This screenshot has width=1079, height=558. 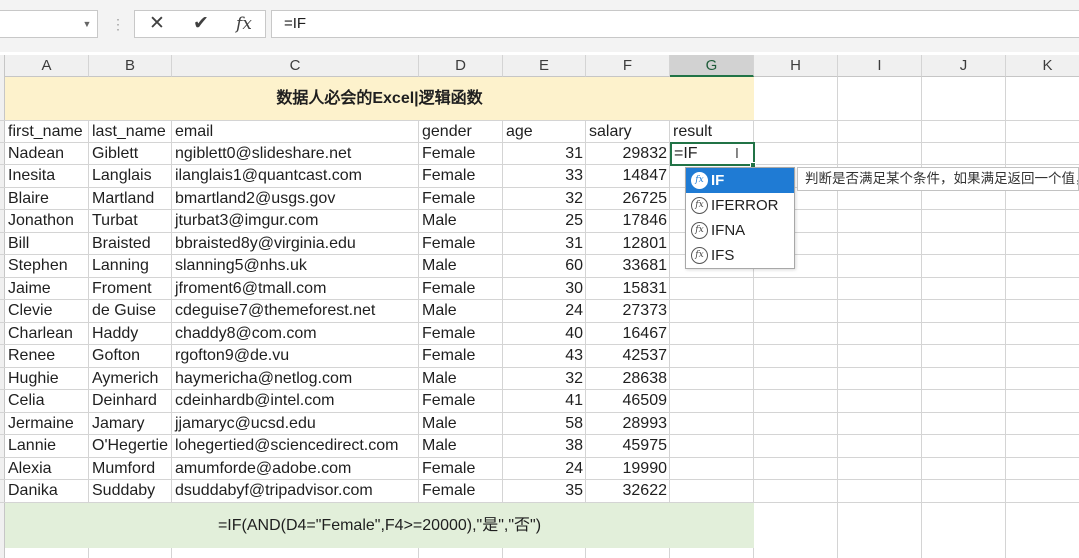 What do you see at coordinates (295, 356) in the screenshot?
I see `table-cell: rgofton9@de.vu` at bounding box center [295, 356].